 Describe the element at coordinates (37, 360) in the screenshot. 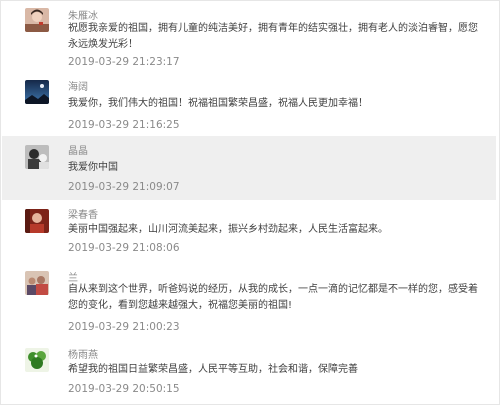

I see `green-plant-avatar-icon` at that location.